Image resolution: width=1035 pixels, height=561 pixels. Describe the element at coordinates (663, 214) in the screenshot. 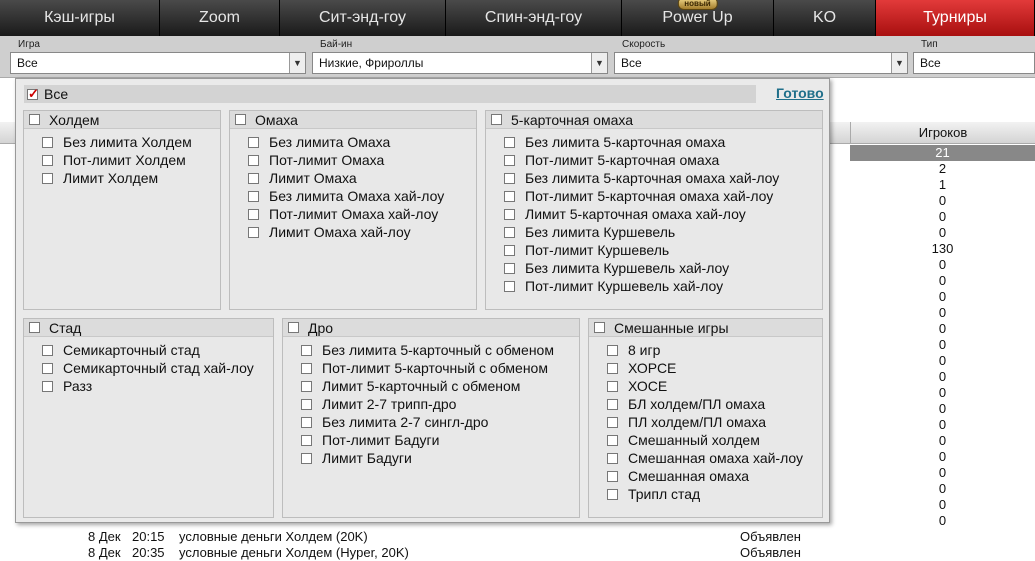

I see `game-option: Лимит 5-карточная омаха хай-лоу` at that location.